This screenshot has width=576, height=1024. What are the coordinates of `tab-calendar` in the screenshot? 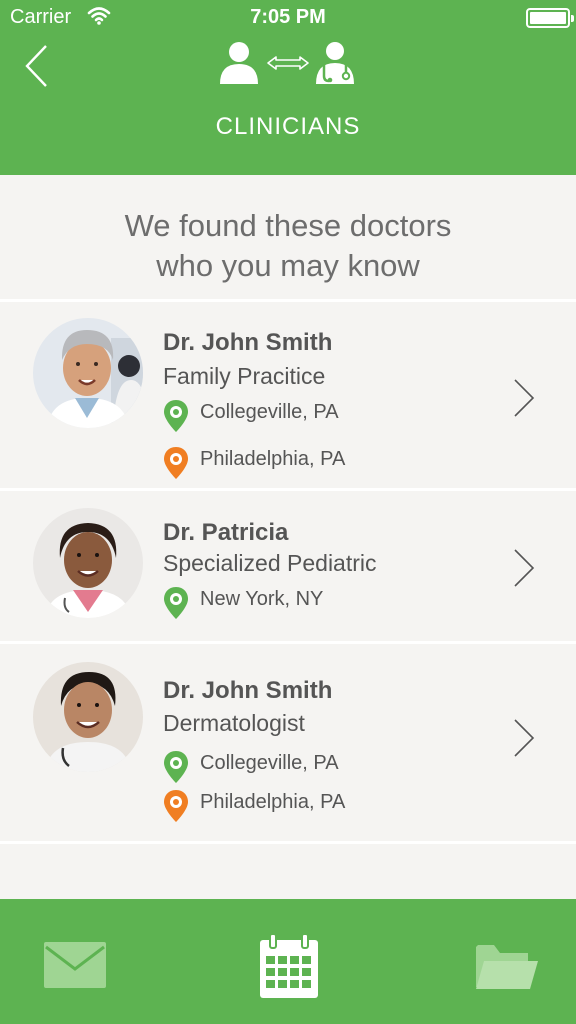 It's located at (289, 968).